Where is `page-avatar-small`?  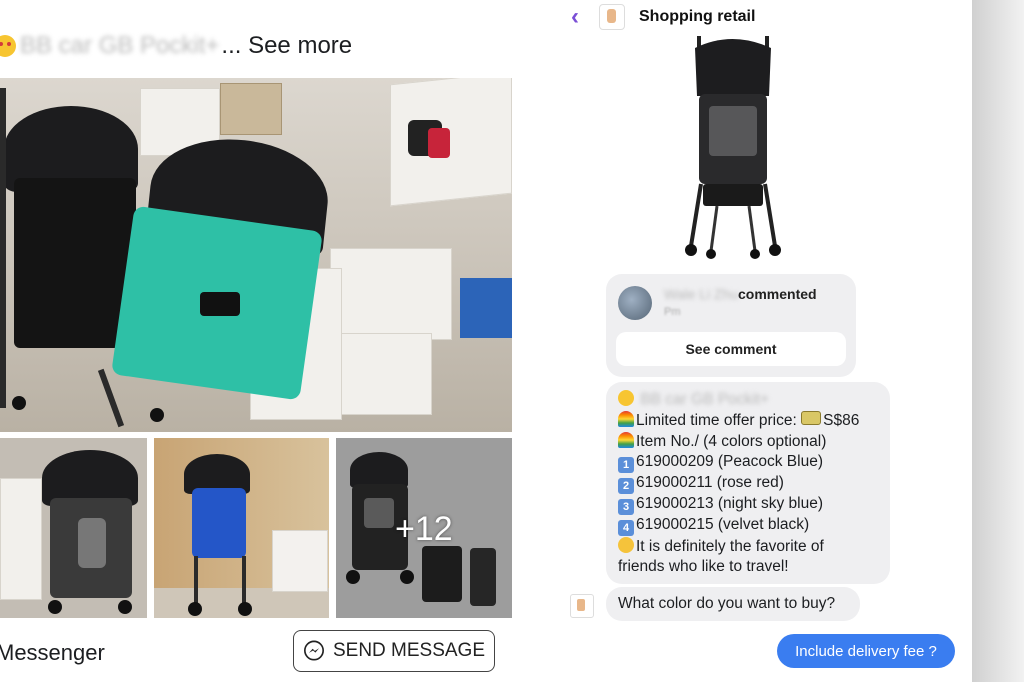 page-avatar-small is located at coordinates (582, 606).